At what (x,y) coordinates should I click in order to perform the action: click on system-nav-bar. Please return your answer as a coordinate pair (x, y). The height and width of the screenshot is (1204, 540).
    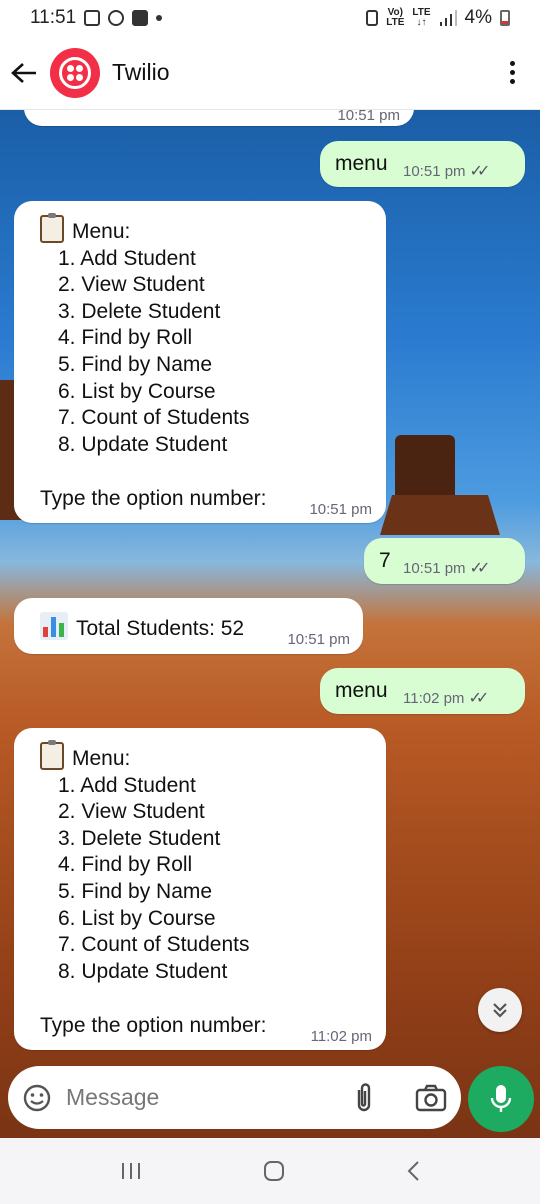
    Looking at the image, I should click on (270, 1171).